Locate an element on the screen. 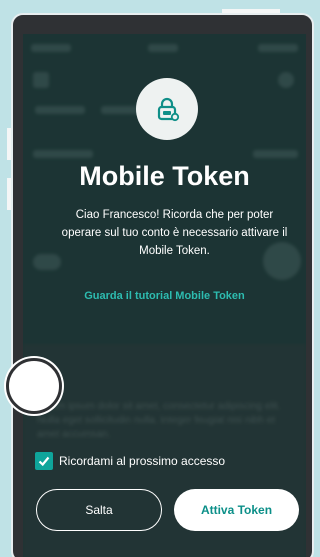 This screenshot has width=320, height=557. remember-me-label: Ricordami al prossimo accesso is located at coordinates (142, 461).